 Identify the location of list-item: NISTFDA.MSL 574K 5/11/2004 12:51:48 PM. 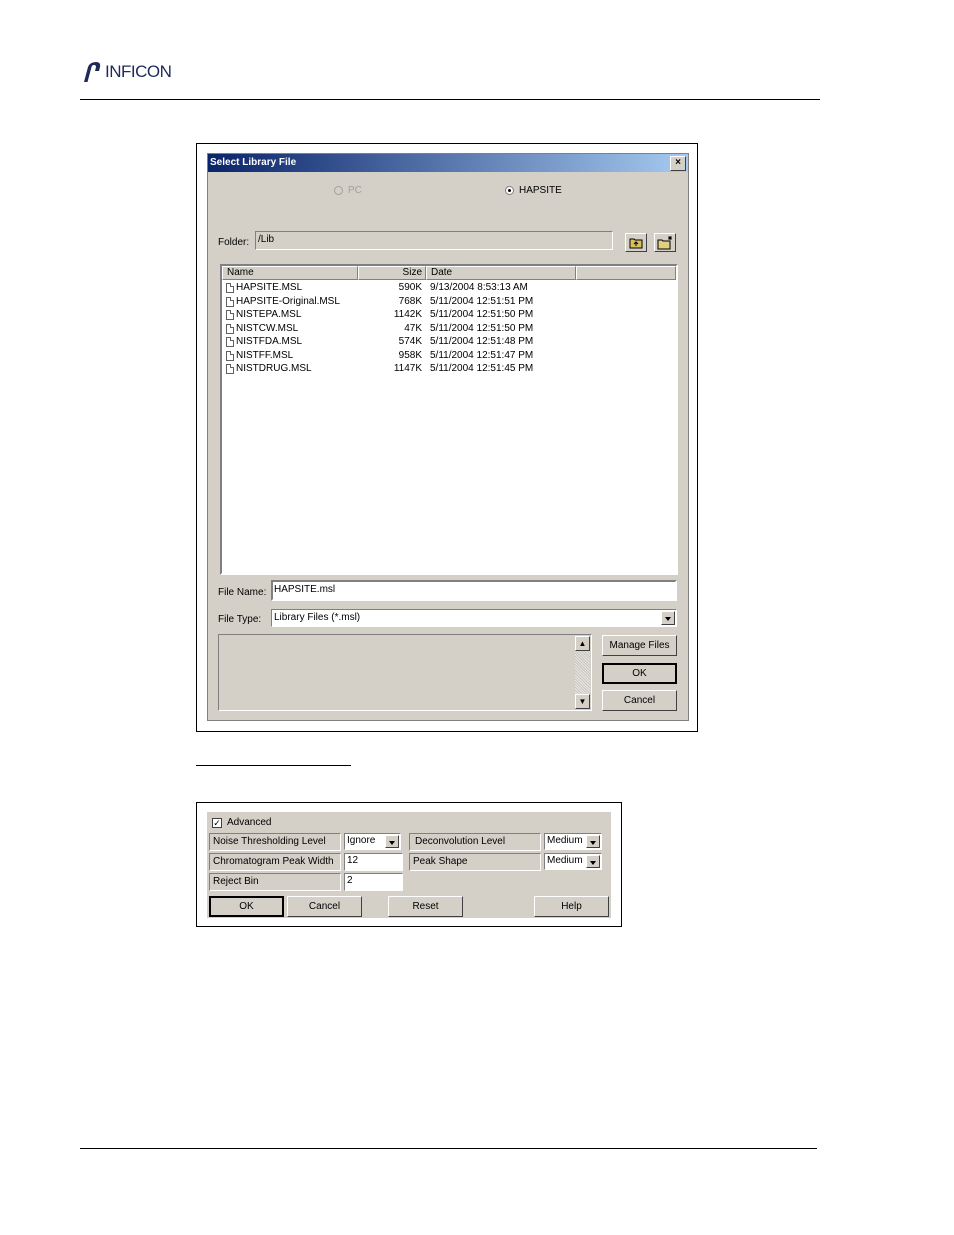
(449, 342).